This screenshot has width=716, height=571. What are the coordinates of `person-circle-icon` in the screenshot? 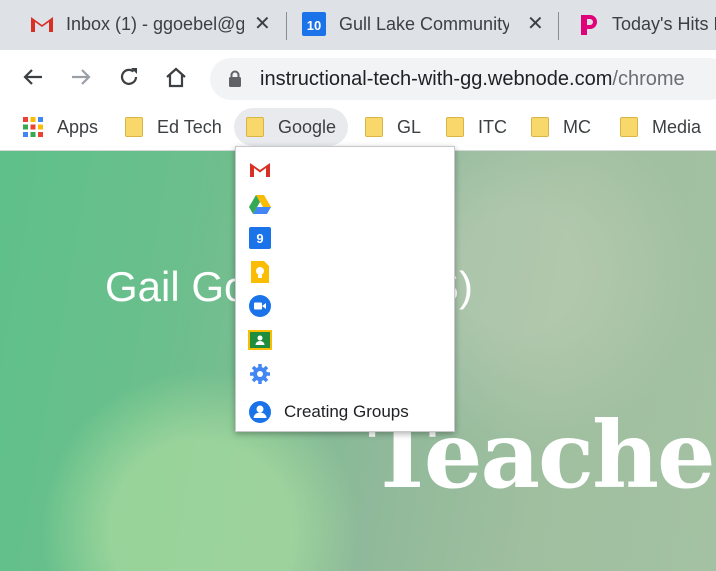 It's located at (260, 412).